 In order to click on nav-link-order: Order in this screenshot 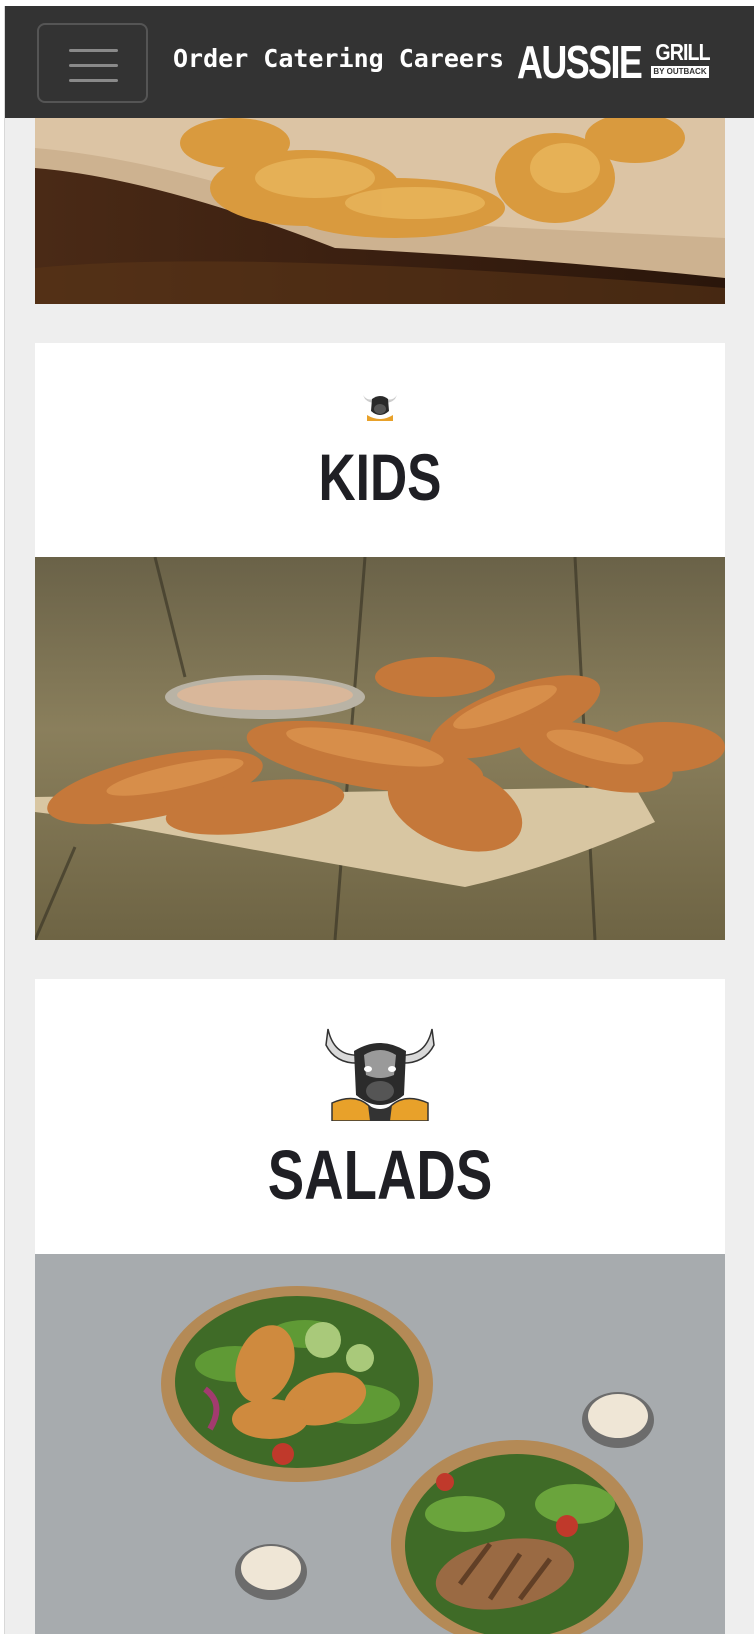, I will do `click(210, 58)`.